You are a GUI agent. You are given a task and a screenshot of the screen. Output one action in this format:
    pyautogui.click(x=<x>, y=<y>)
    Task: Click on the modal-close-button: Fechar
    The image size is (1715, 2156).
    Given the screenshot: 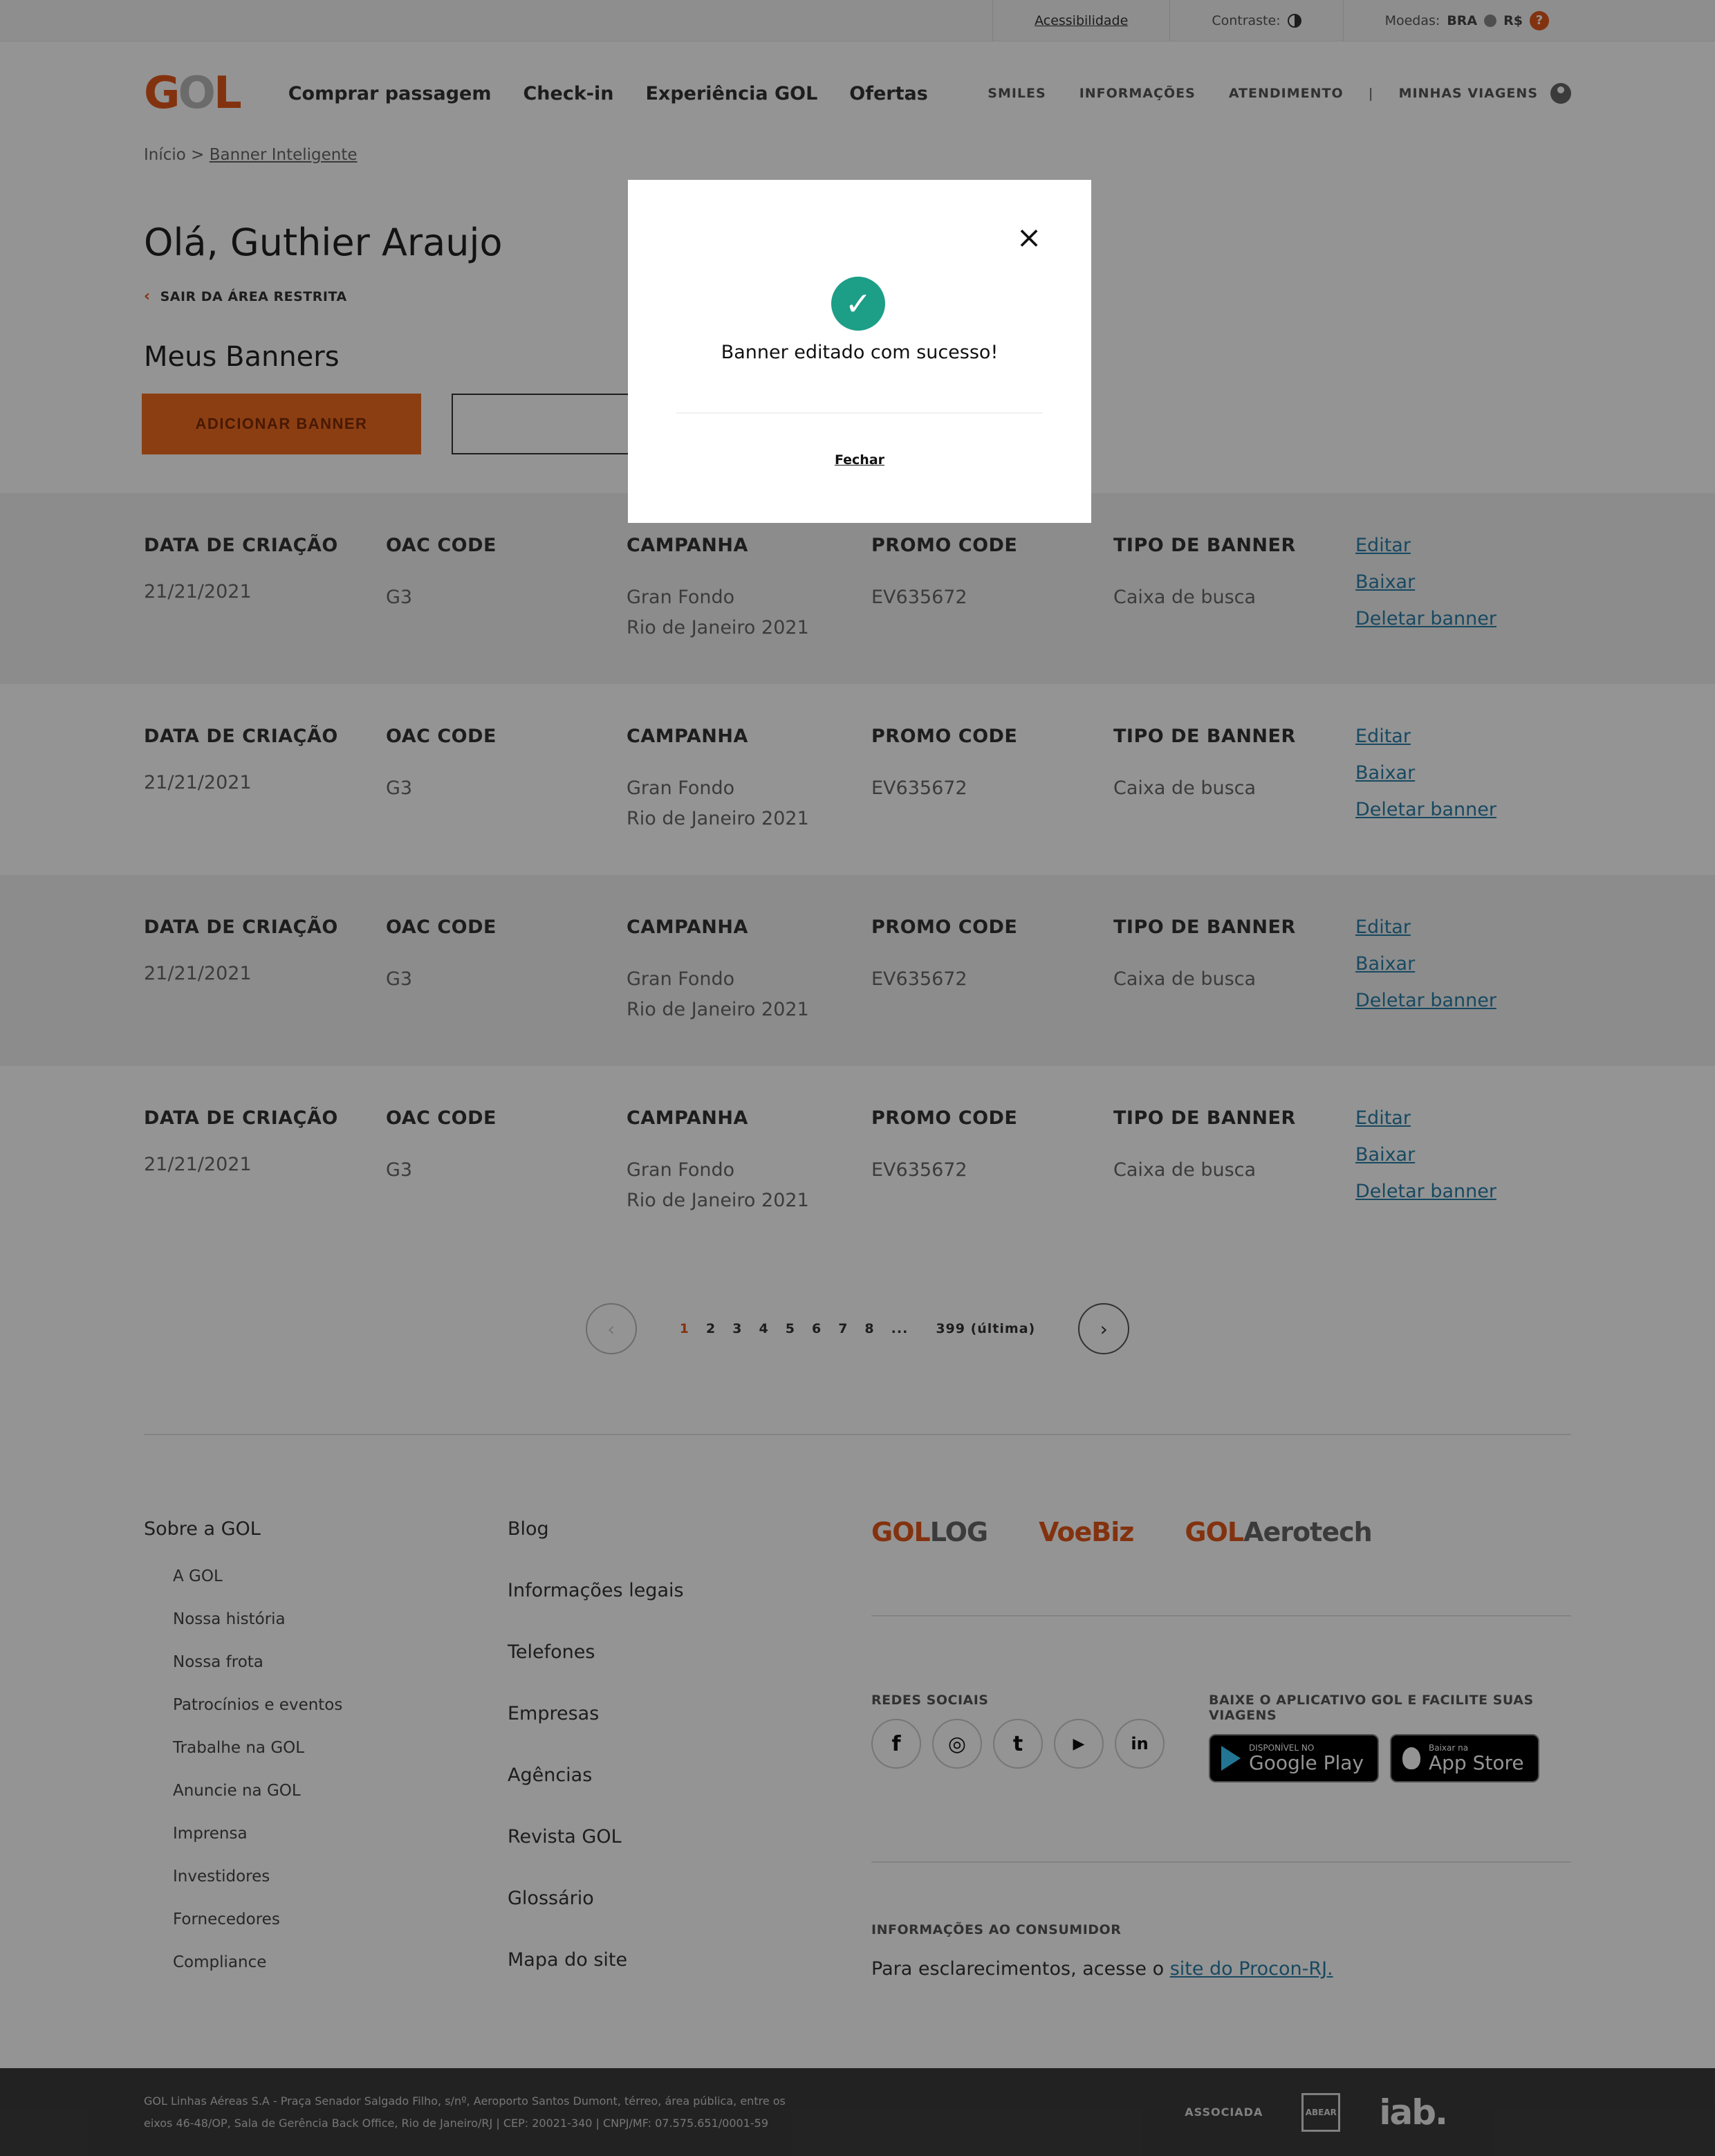 What is the action you would take?
    pyautogui.click(x=859, y=460)
    